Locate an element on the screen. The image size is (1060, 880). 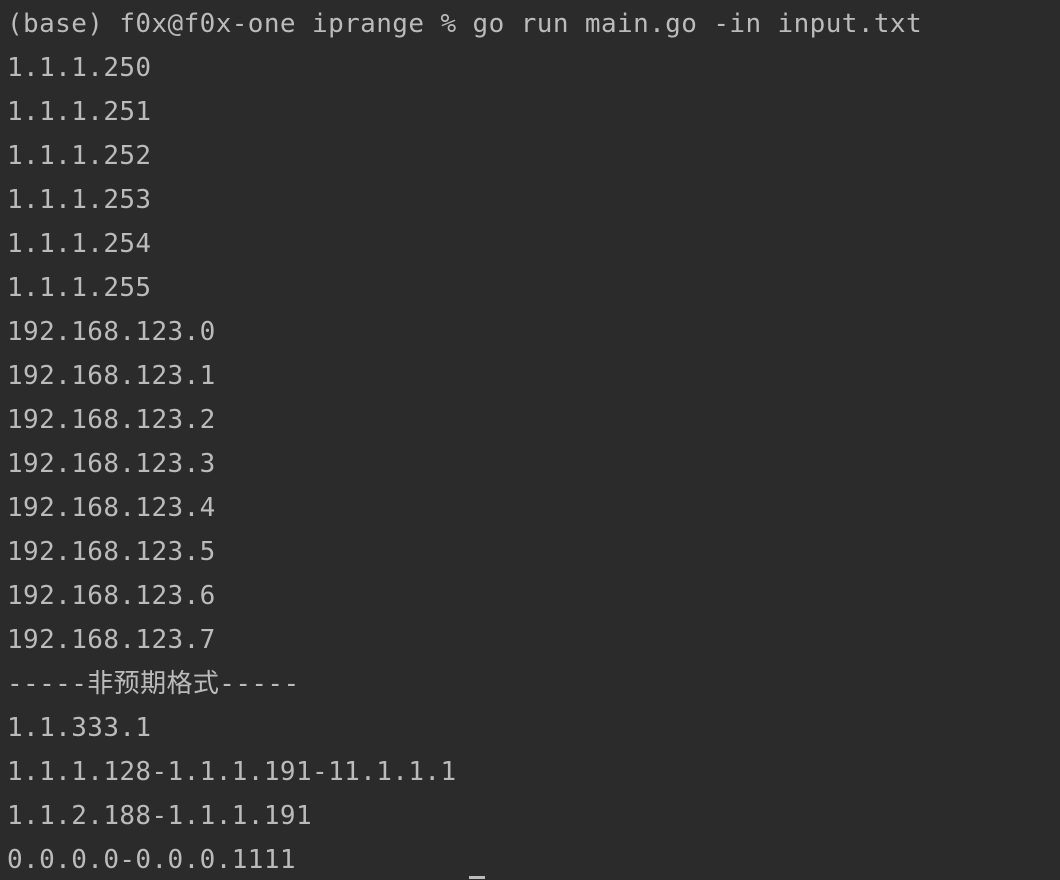
output-line: 192.168.123.7 is located at coordinates (111, 640).